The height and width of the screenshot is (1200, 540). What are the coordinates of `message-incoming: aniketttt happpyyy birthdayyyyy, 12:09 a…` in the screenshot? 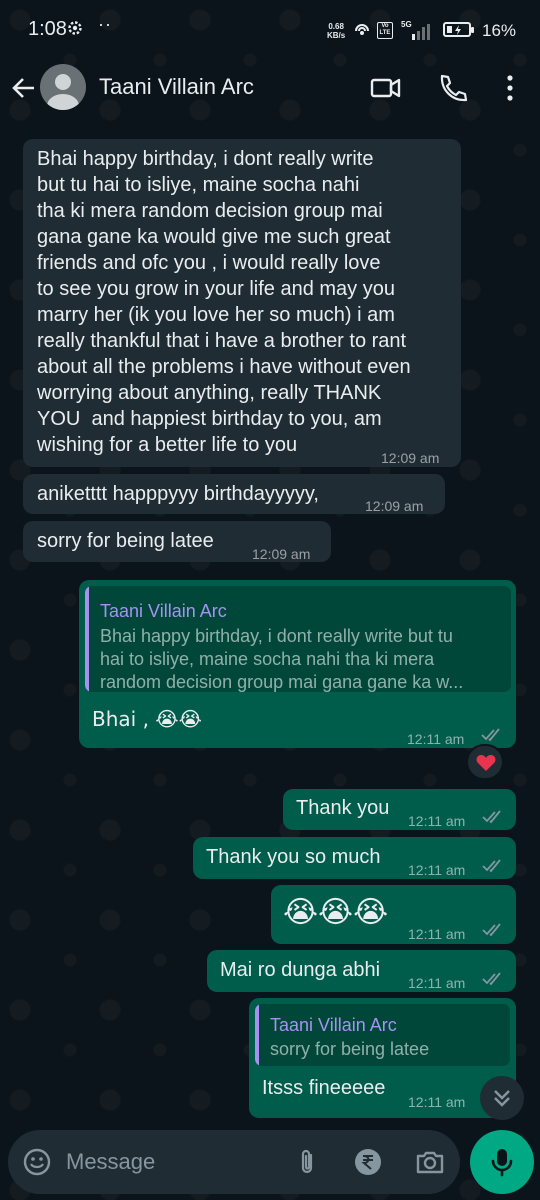 It's located at (234, 494).